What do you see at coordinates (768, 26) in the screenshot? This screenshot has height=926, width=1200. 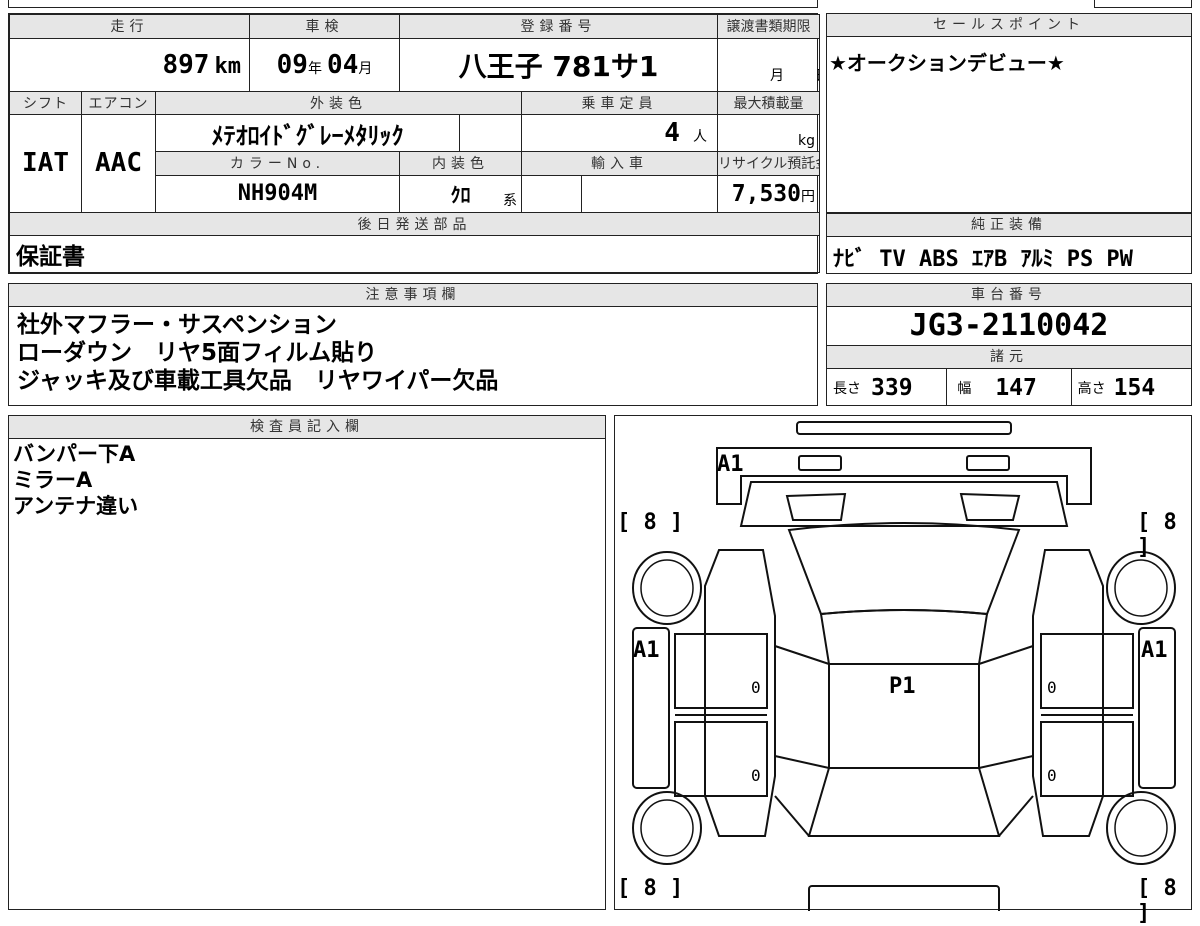 I see `transfer-deadline-header: 譲渡書類期限` at bounding box center [768, 26].